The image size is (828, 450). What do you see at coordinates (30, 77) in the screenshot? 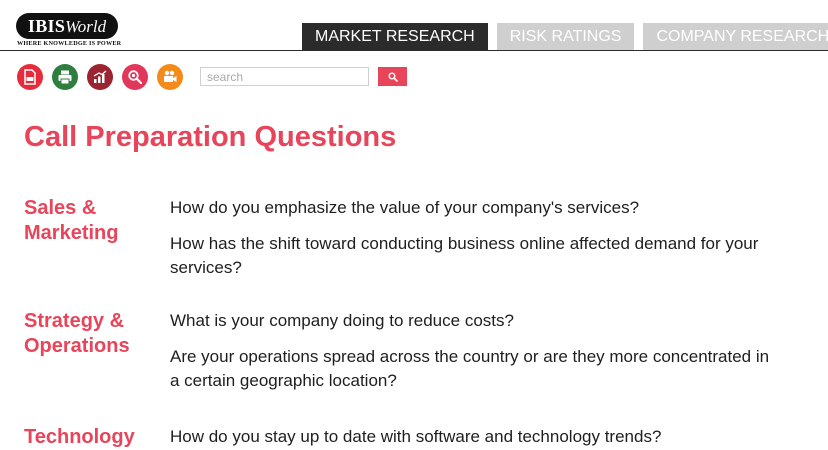
I see `pdf-icon` at bounding box center [30, 77].